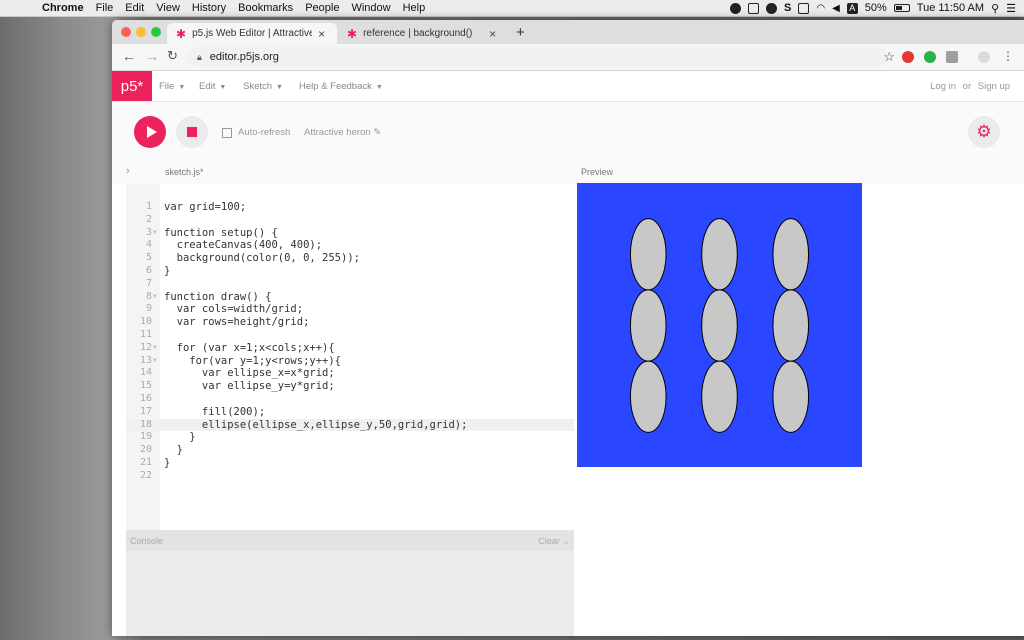  I want to click on code-line: 7, so click(350, 284).